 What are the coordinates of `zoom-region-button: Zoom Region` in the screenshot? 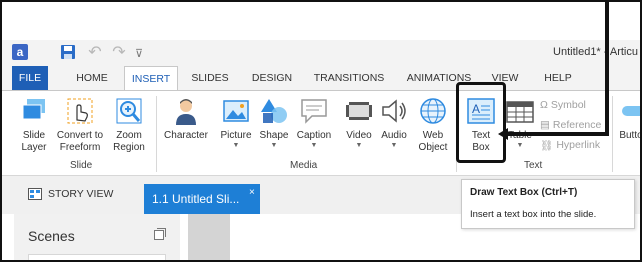 It's located at (129, 128).